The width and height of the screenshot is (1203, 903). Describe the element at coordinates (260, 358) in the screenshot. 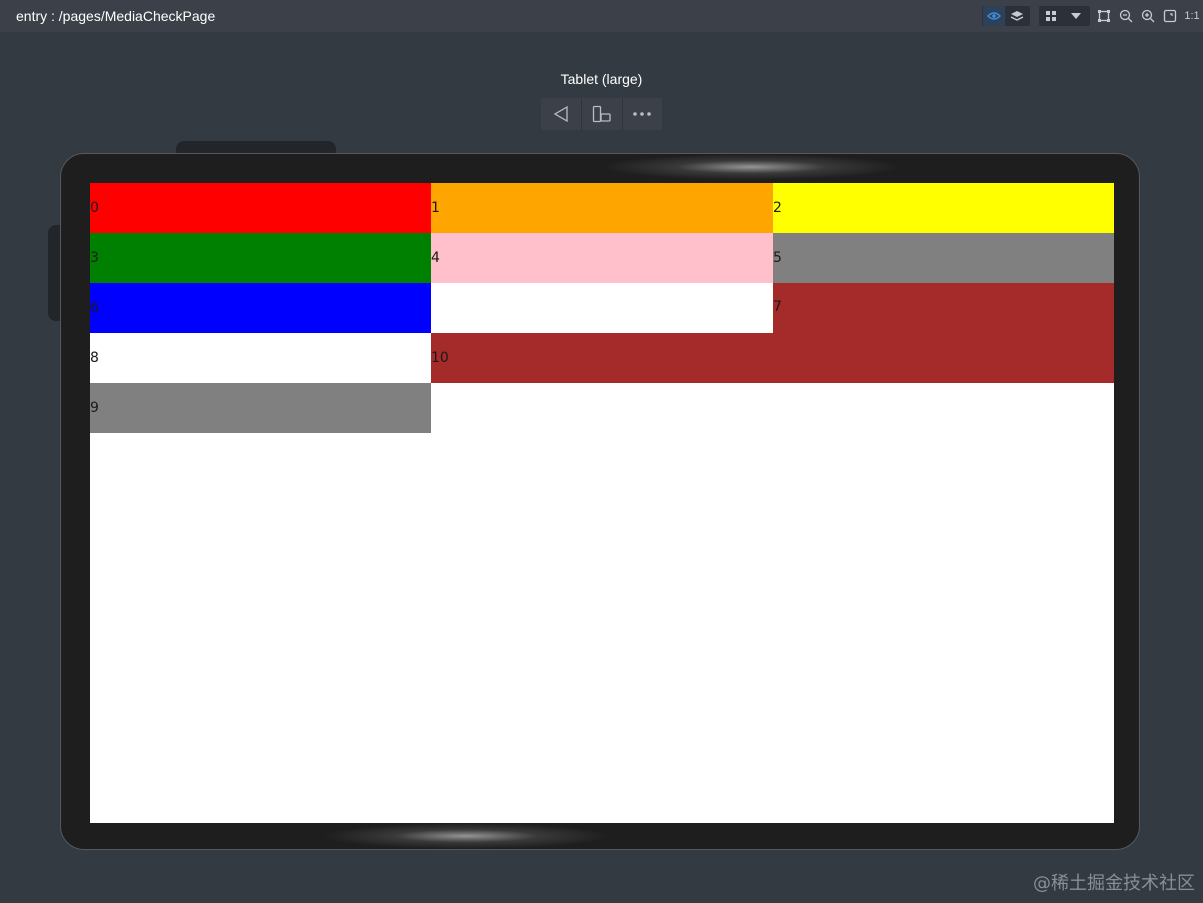

I see `grid-item: 8` at that location.